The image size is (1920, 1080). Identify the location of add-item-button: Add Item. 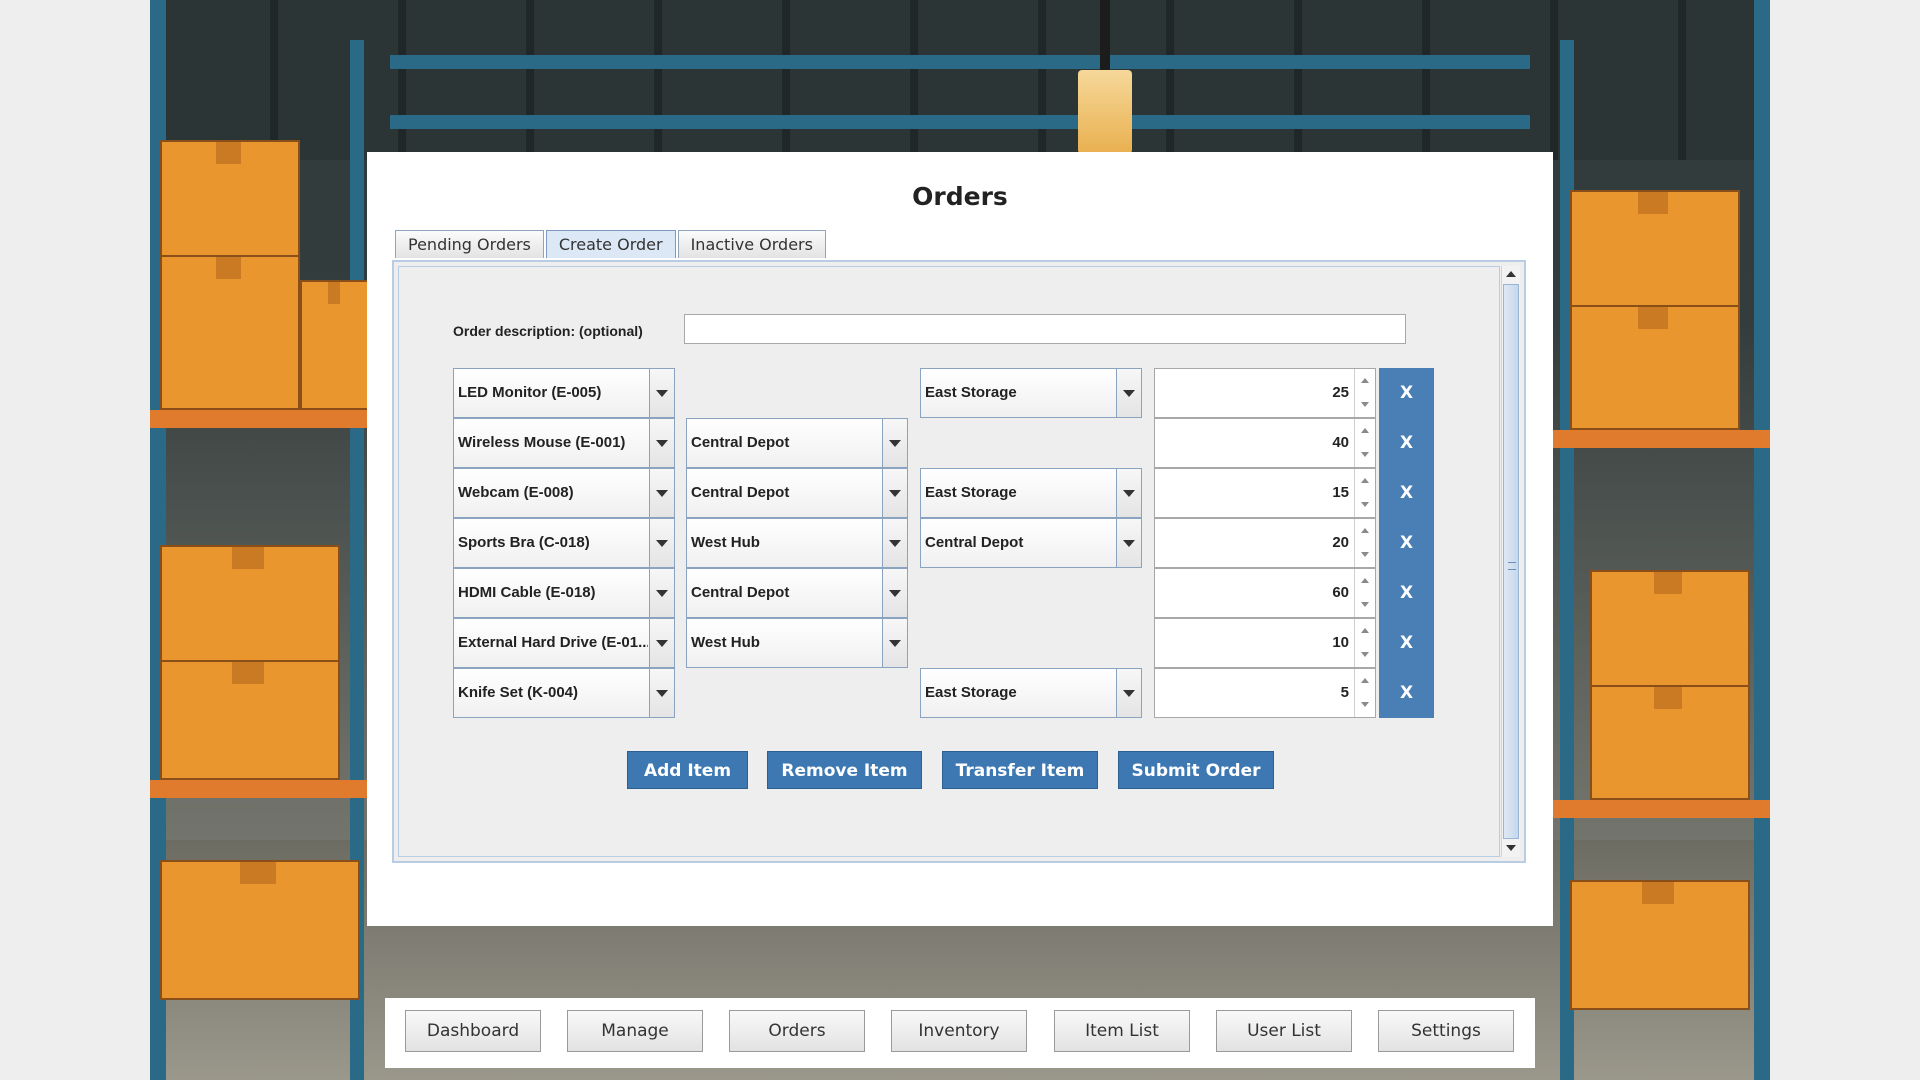
(687, 770).